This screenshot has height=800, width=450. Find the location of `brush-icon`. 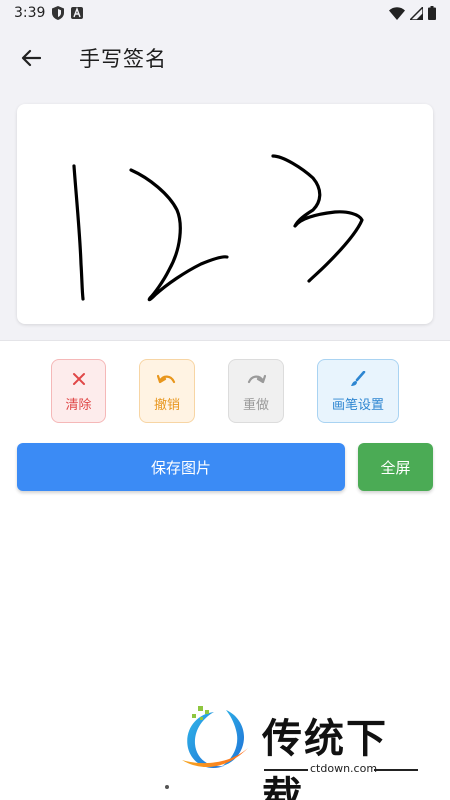

brush-icon is located at coordinates (358, 379).